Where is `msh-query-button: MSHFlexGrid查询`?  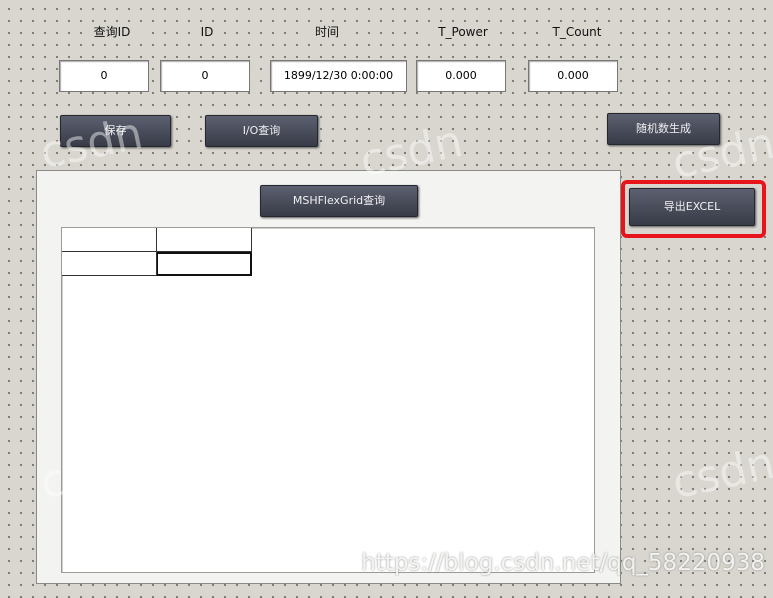
msh-query-button: MSHFlexGrid查询 is located at coordinates (339, 201).